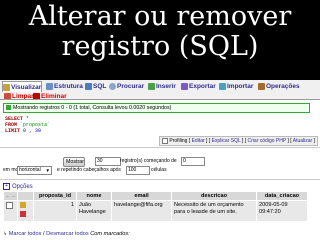  I want to click on options-toggle: + Opções, so click(18, 186).